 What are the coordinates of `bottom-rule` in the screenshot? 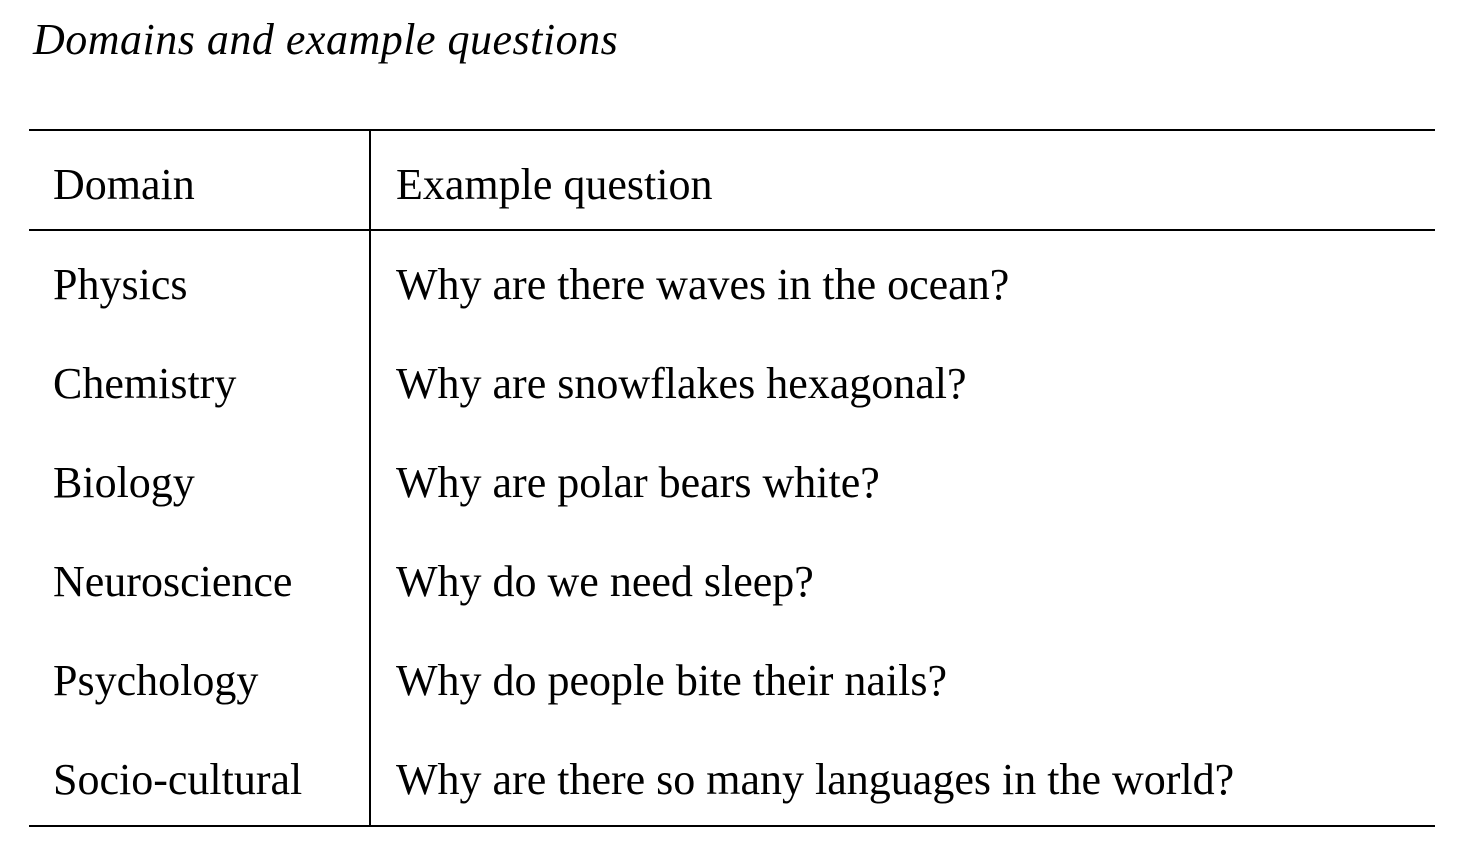 It's located at (732, 826).